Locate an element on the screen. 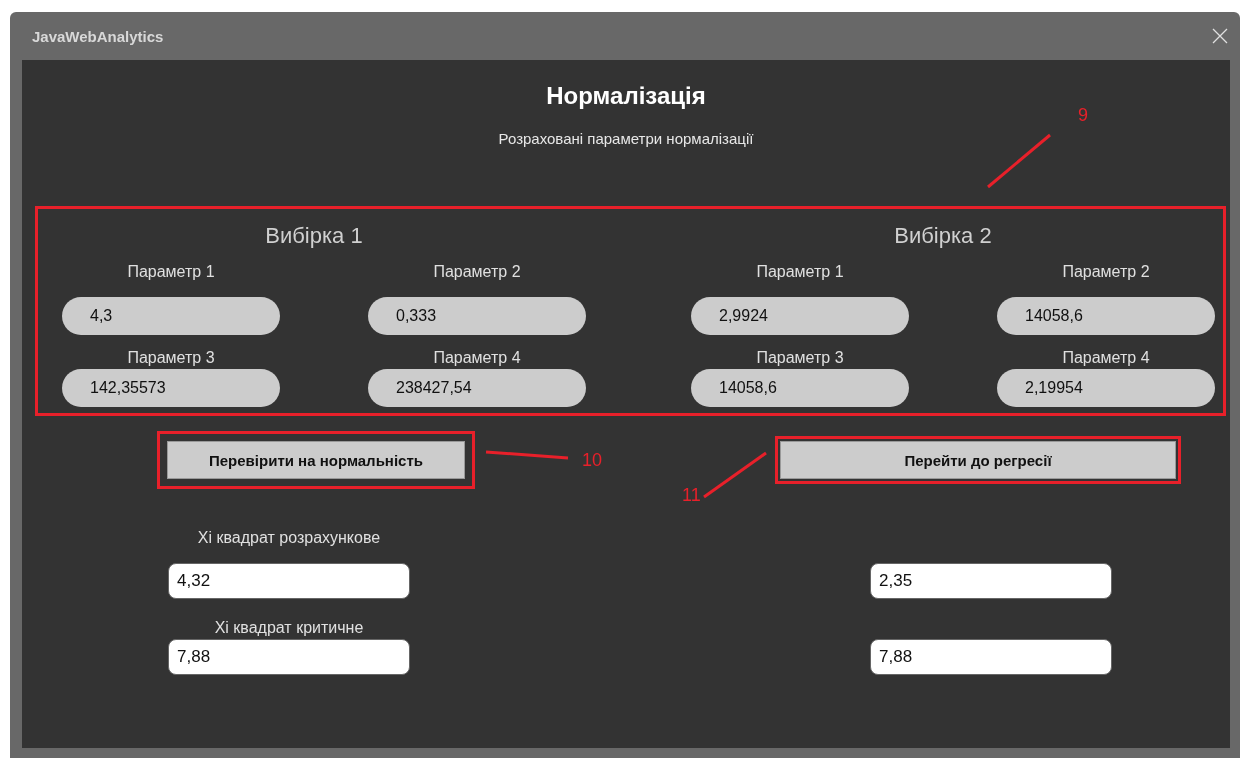 This screenshot has height=762, width=1244. parameter-field: 238427,54 is located at coordinates (477, 388).